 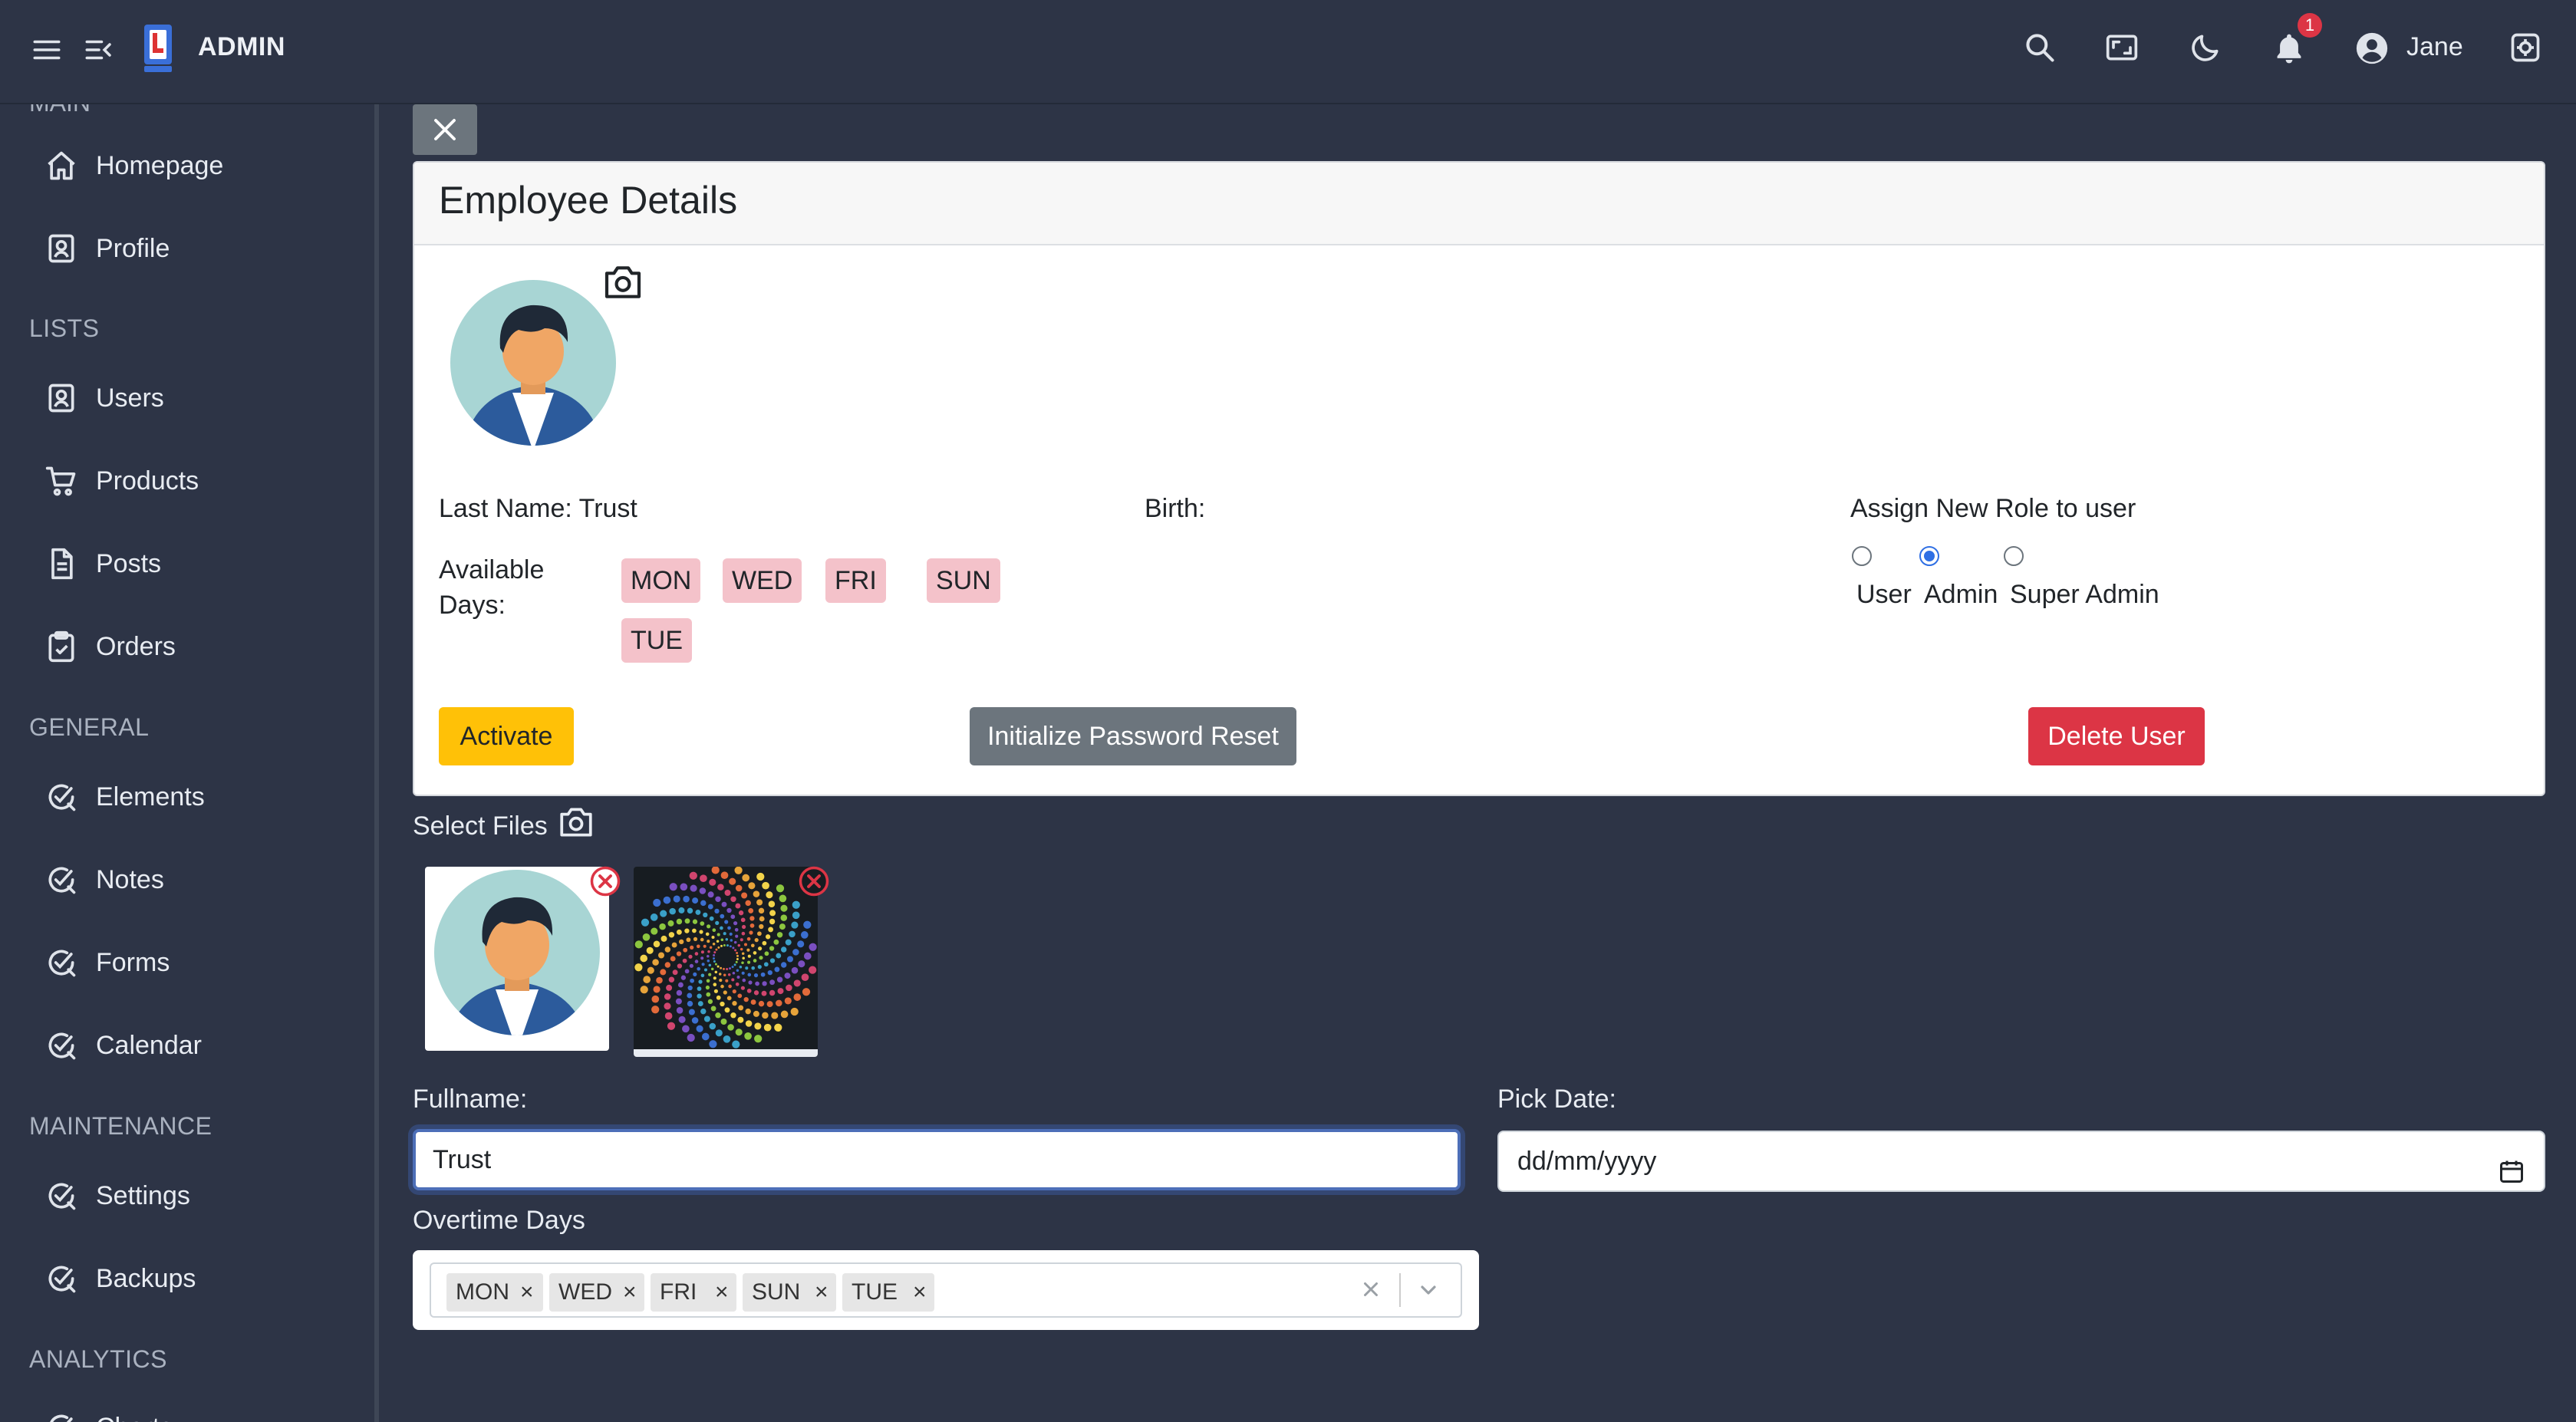 I want to click on select-files-label: Select Files, so click(x=480, y=826).